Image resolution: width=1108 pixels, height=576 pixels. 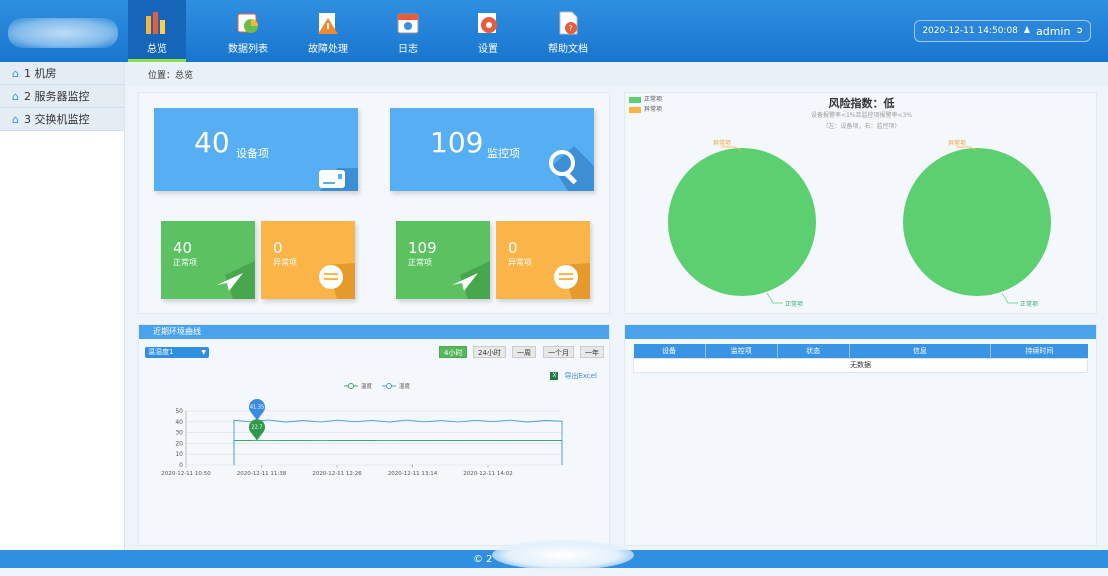 I want to click on id-card-icon, so click(x=338, y=179).